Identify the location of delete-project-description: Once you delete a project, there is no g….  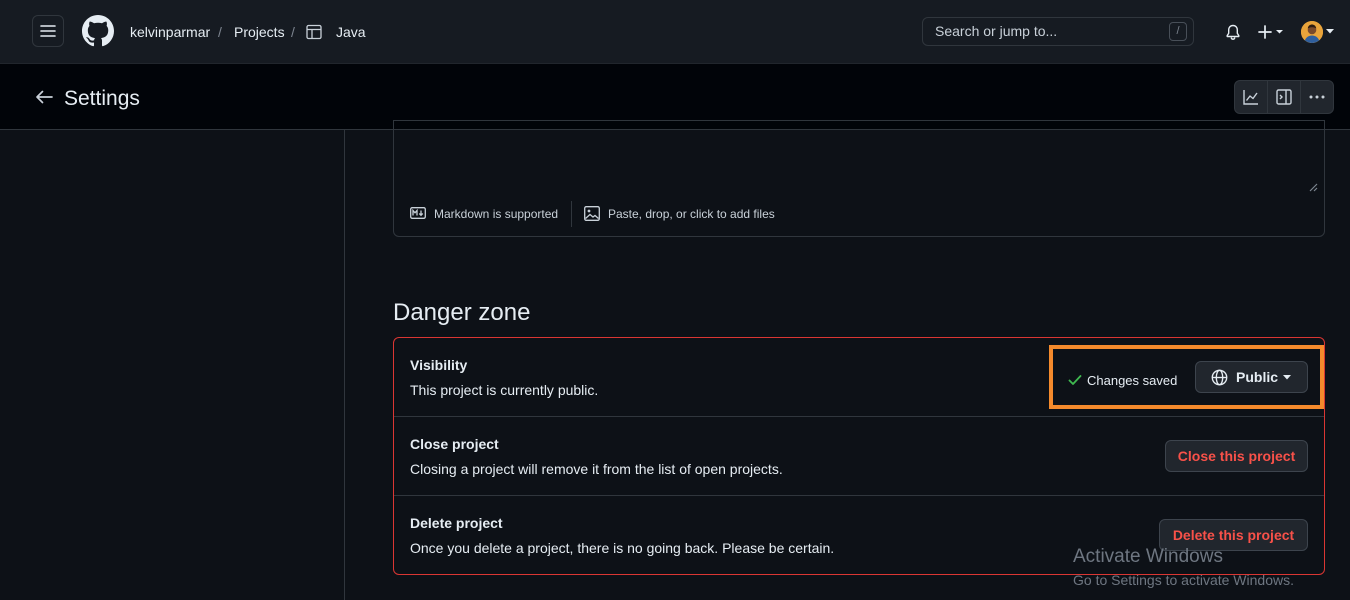
(622, 548).